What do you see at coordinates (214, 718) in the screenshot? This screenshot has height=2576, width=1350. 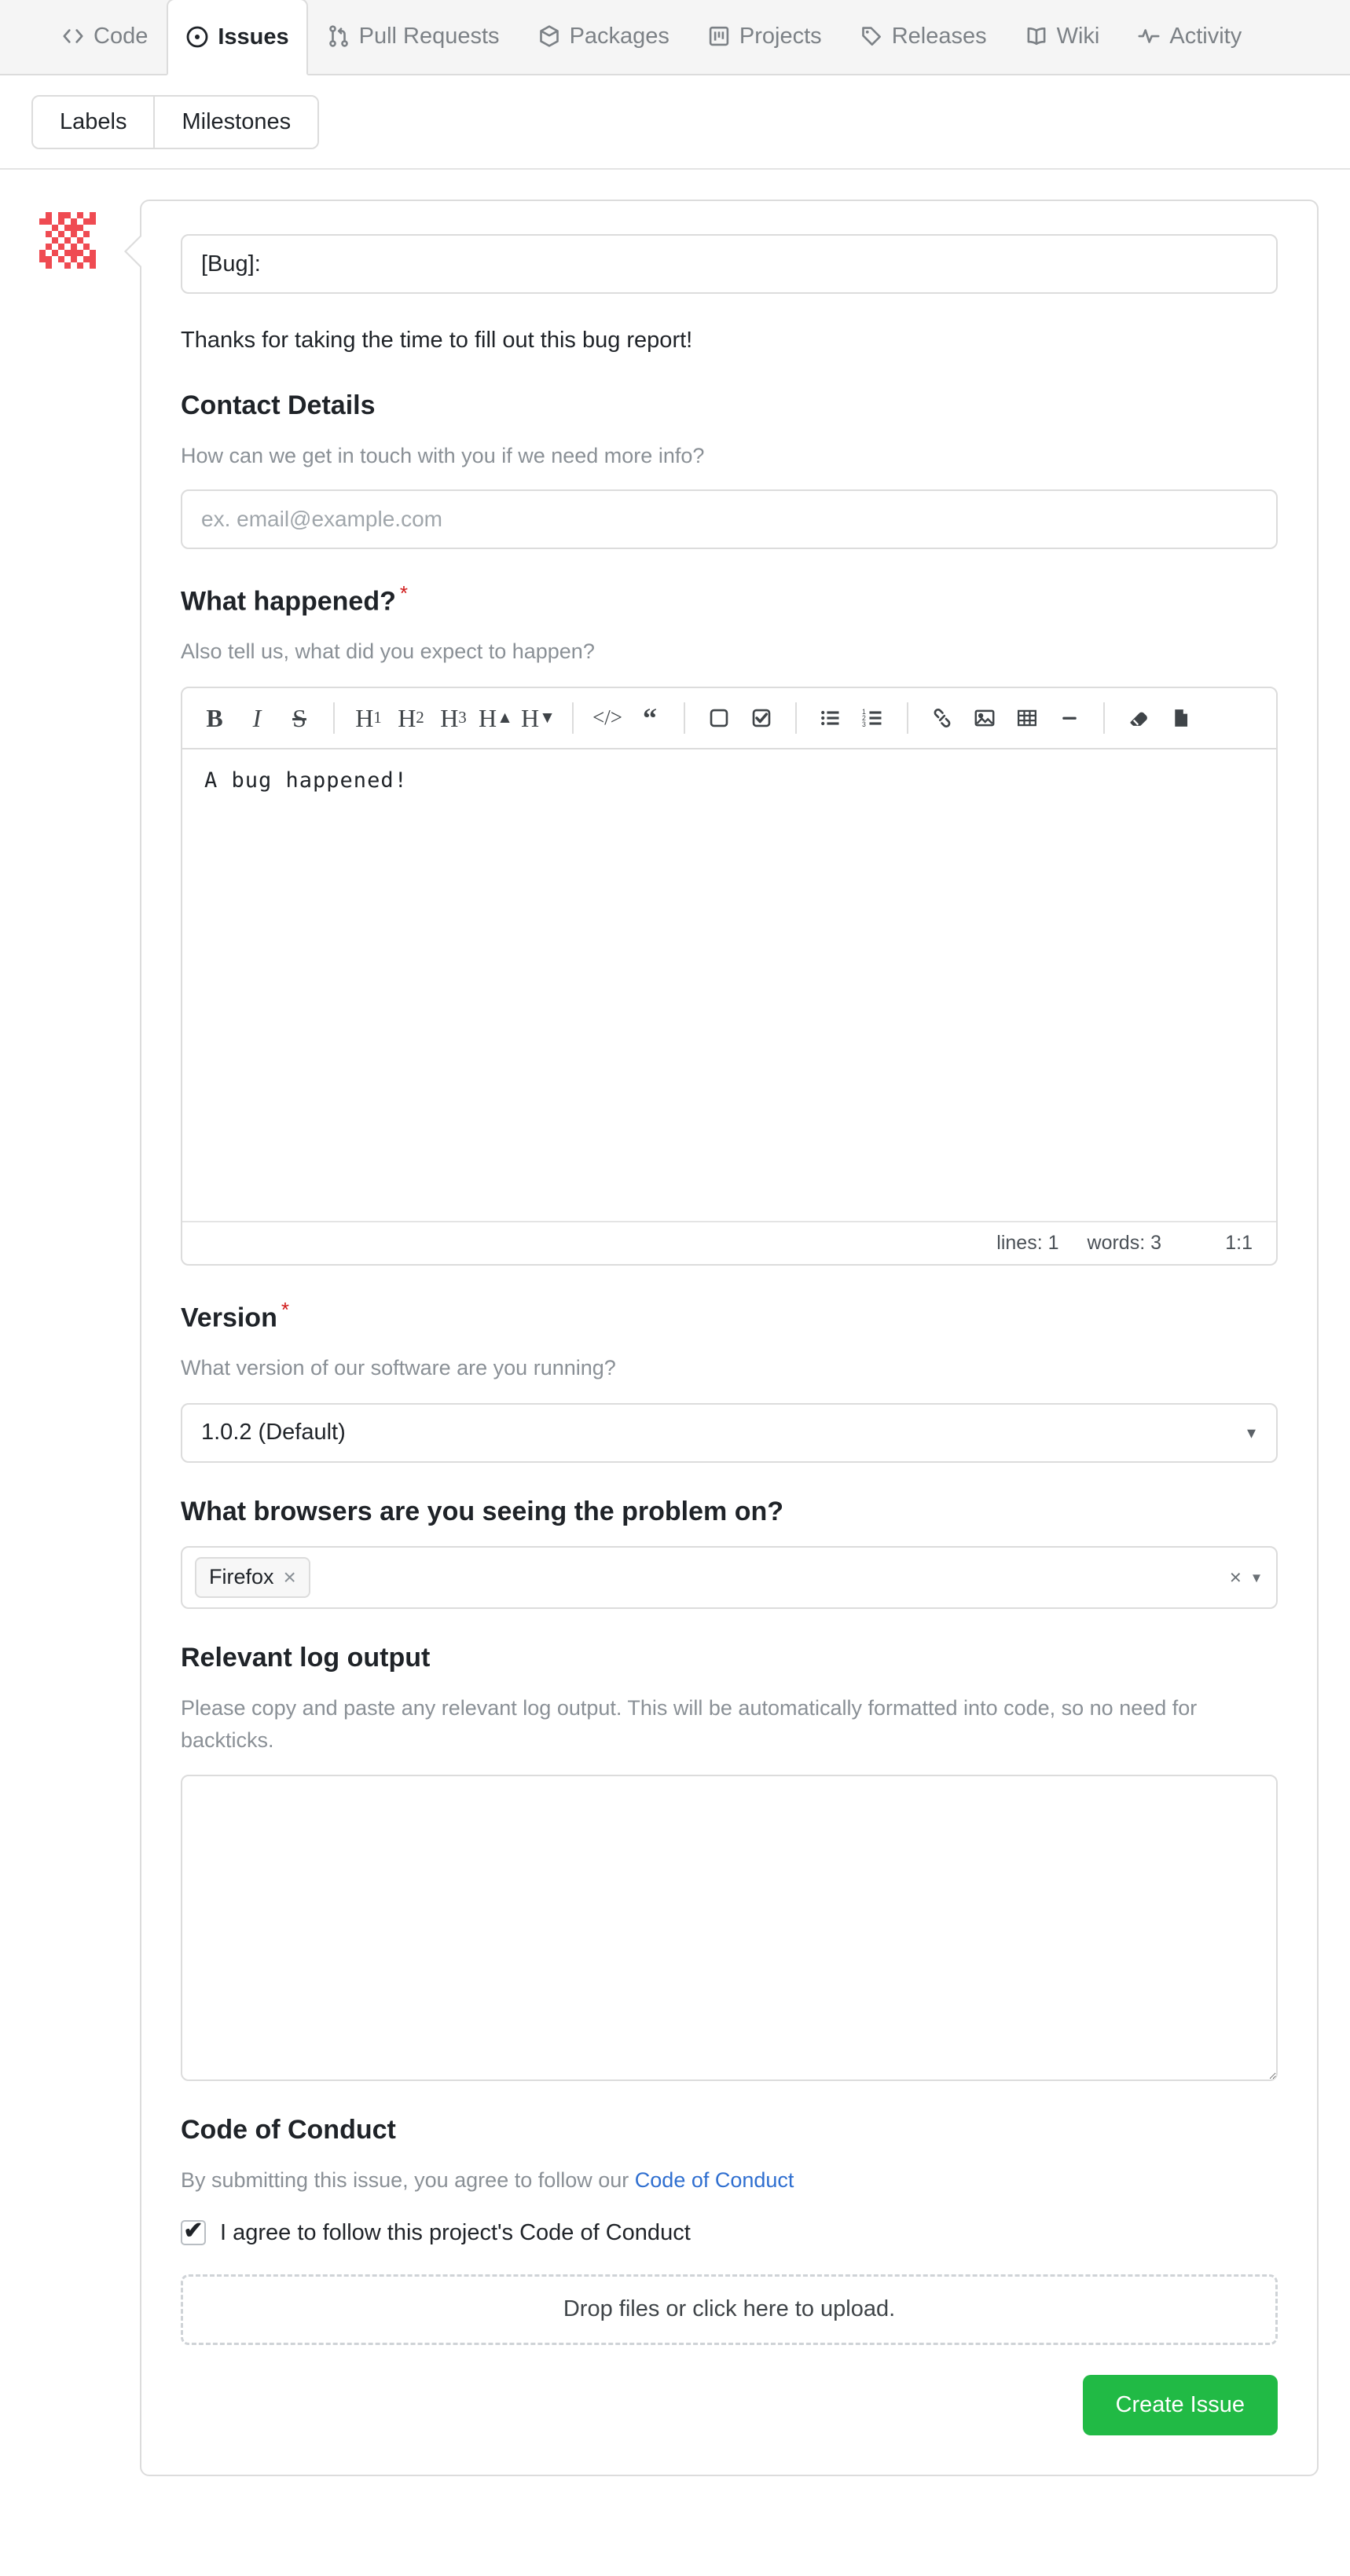 I see `bold-icon: B` at bounding box center [214, 718].